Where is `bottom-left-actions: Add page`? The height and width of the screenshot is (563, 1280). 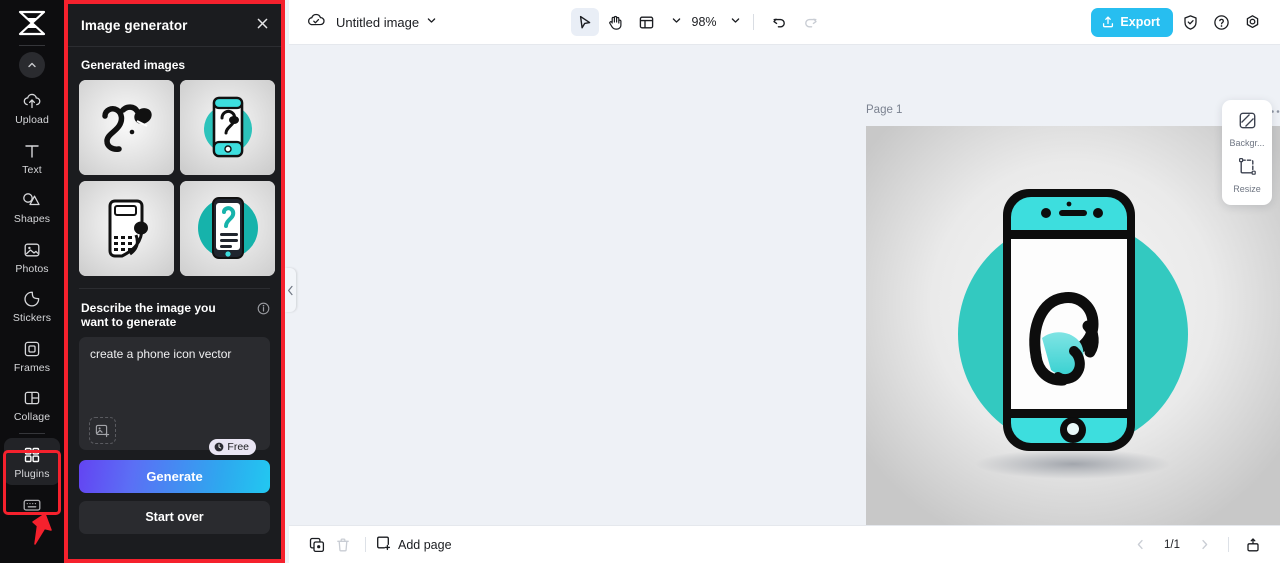
bottom-left-actions: Add page is located at coordinates (378, 545).